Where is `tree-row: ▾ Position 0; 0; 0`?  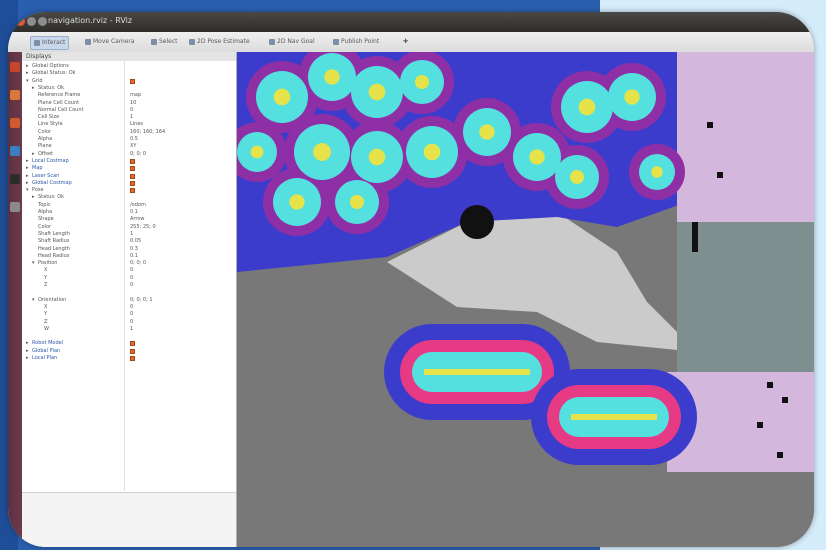 tree-row: ▾ Position 0; 0; 0 is located at coordinates (129, 263).